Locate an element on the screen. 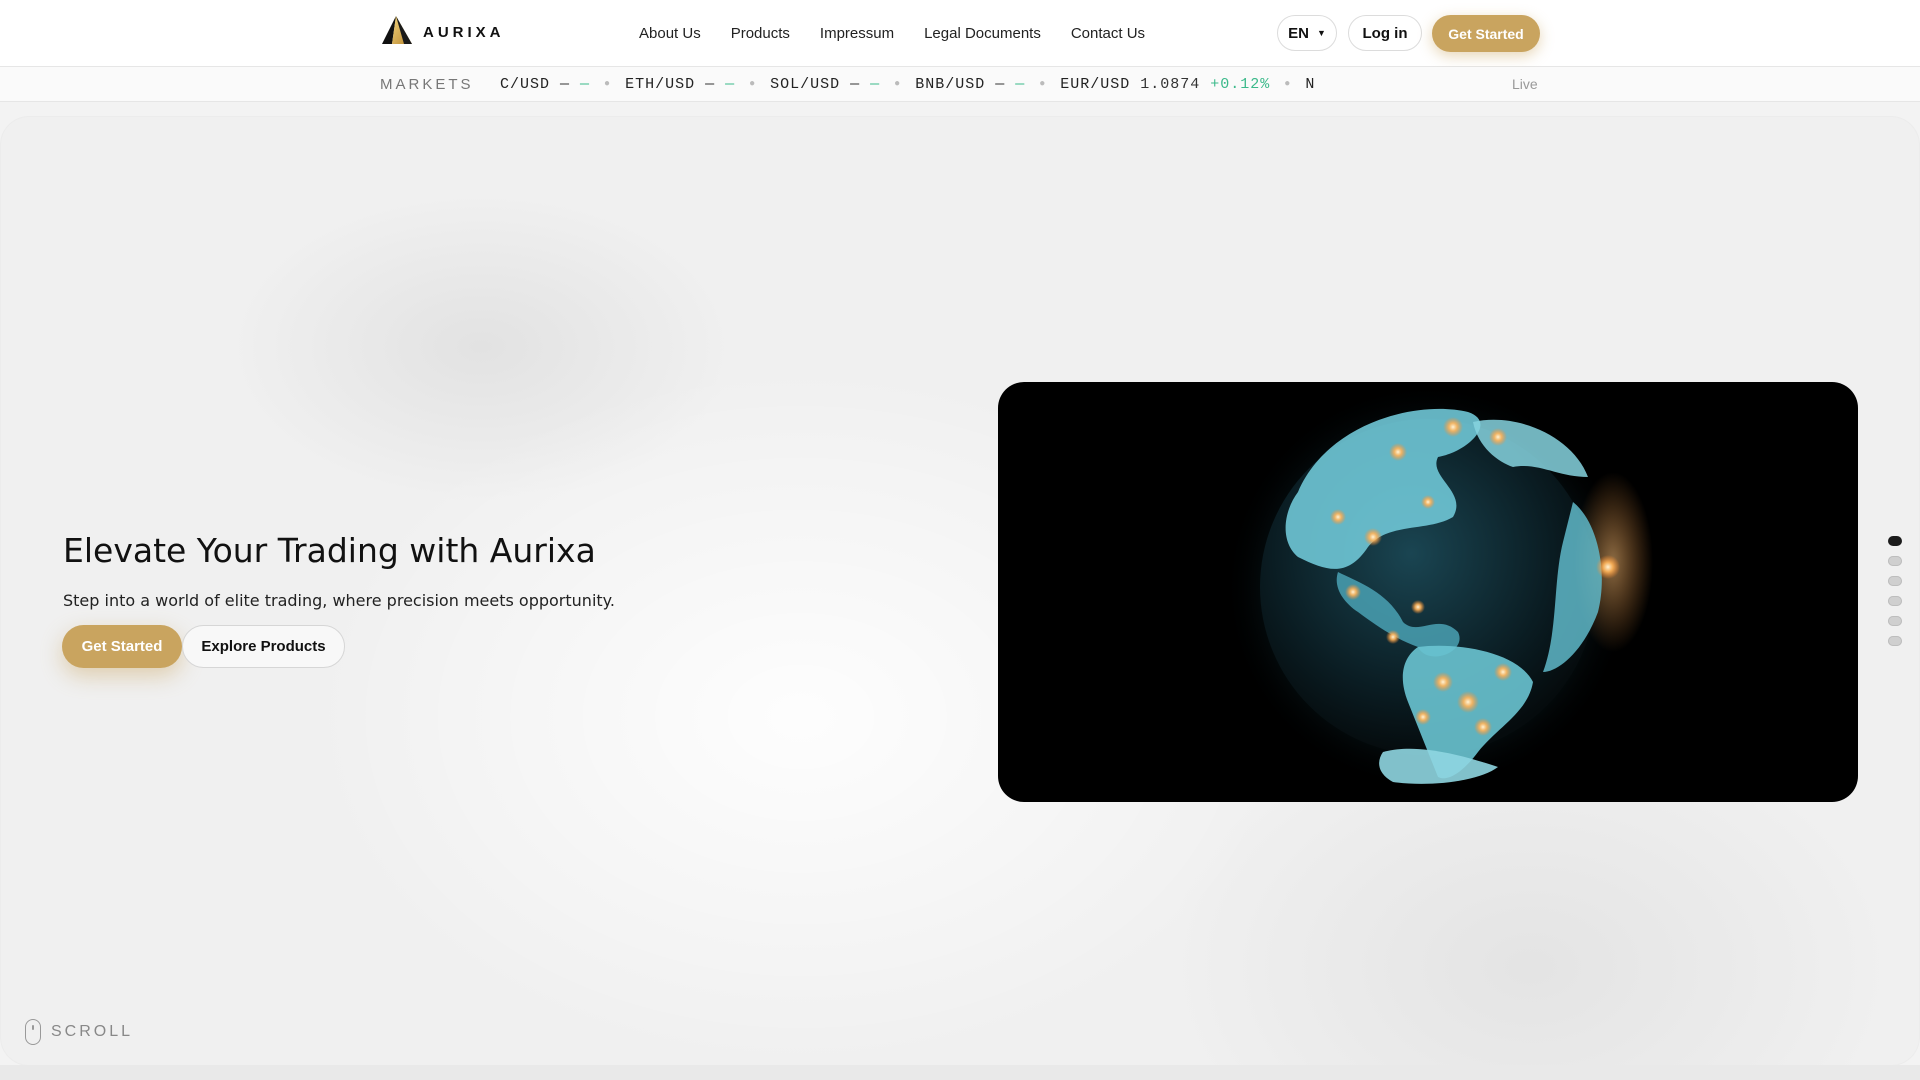 Image resolution: width=1920 pixels, height=1080 pixels. nav-link-products: Products is located at coordinates (760, 33).